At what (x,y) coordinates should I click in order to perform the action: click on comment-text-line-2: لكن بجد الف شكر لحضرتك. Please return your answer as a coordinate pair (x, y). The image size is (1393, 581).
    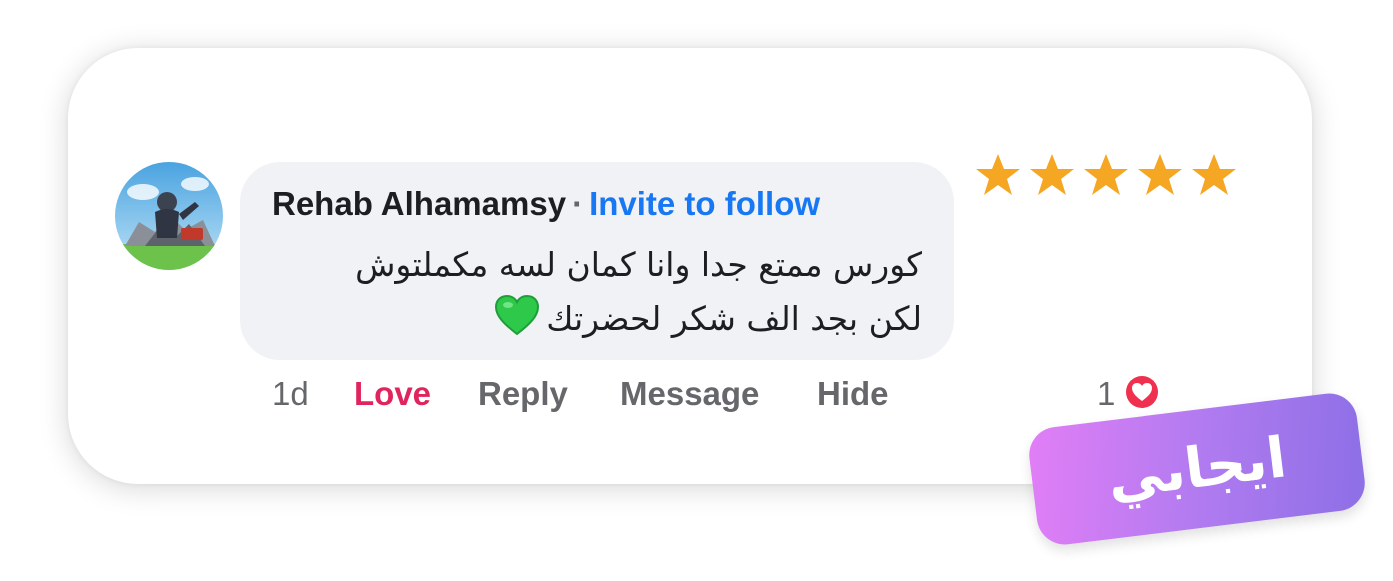
    Looking at the image, I should click on (734, 318).